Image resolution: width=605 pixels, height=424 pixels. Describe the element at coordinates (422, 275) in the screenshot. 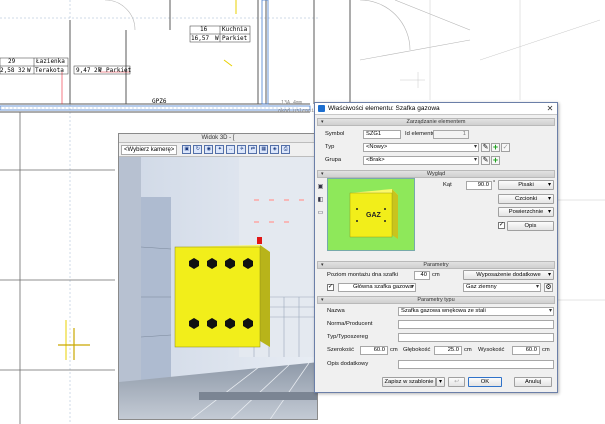

I see `mount-level-input: 40` at that location.